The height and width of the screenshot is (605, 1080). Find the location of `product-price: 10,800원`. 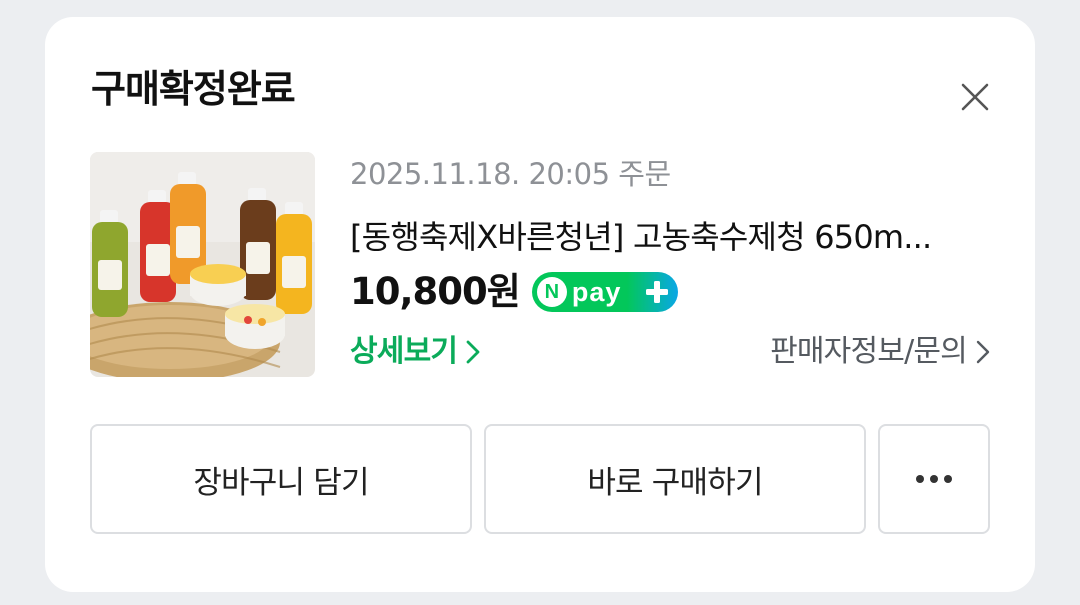

product-price: 10,800원 is located at coordinates (435, 291).